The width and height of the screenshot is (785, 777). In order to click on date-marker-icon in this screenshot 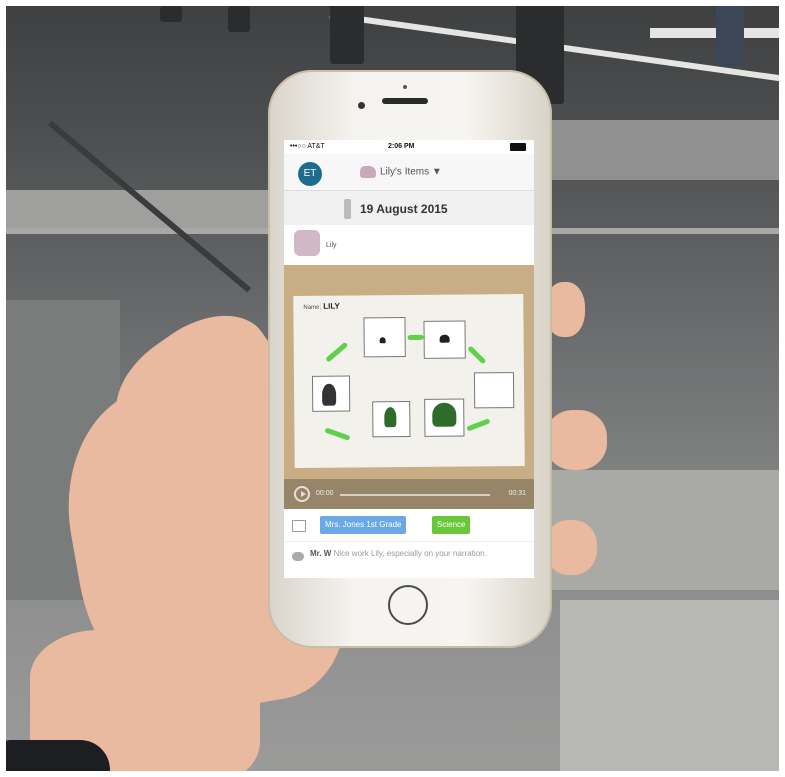, I will do `click(347, 209)`.